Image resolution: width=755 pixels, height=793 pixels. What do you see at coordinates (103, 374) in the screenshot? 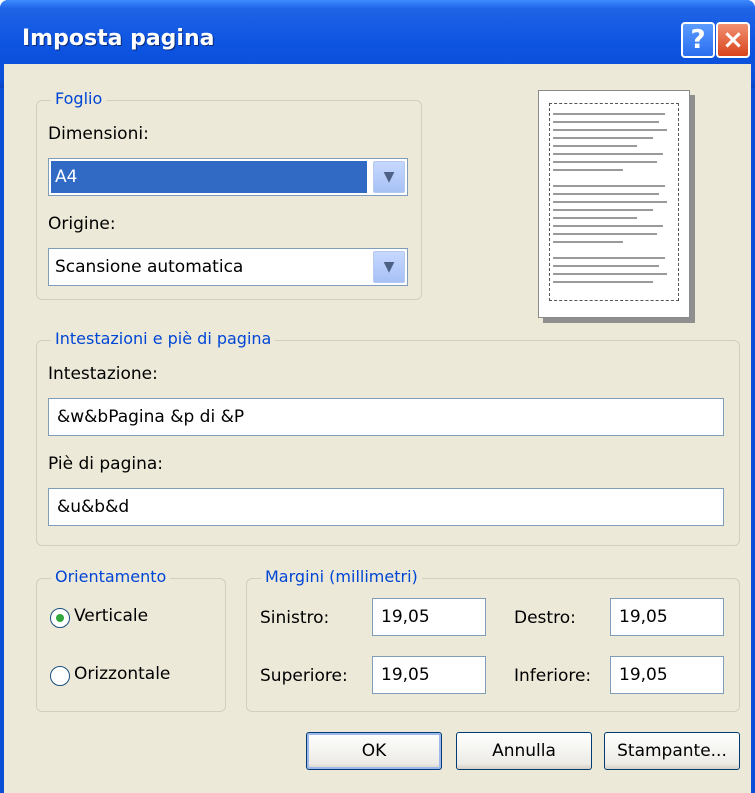
I see `header-label: Intestazione:` at bounding box center [103, 374].